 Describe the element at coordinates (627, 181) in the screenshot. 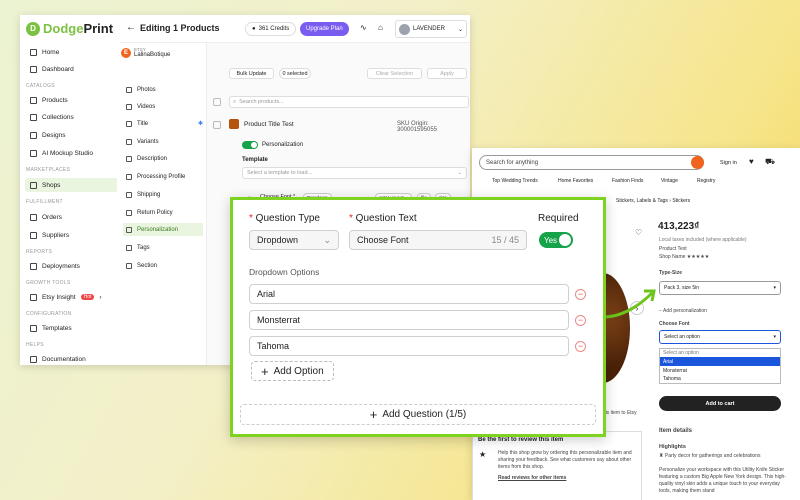

I see `category-link: Fashion Finds` at that location.